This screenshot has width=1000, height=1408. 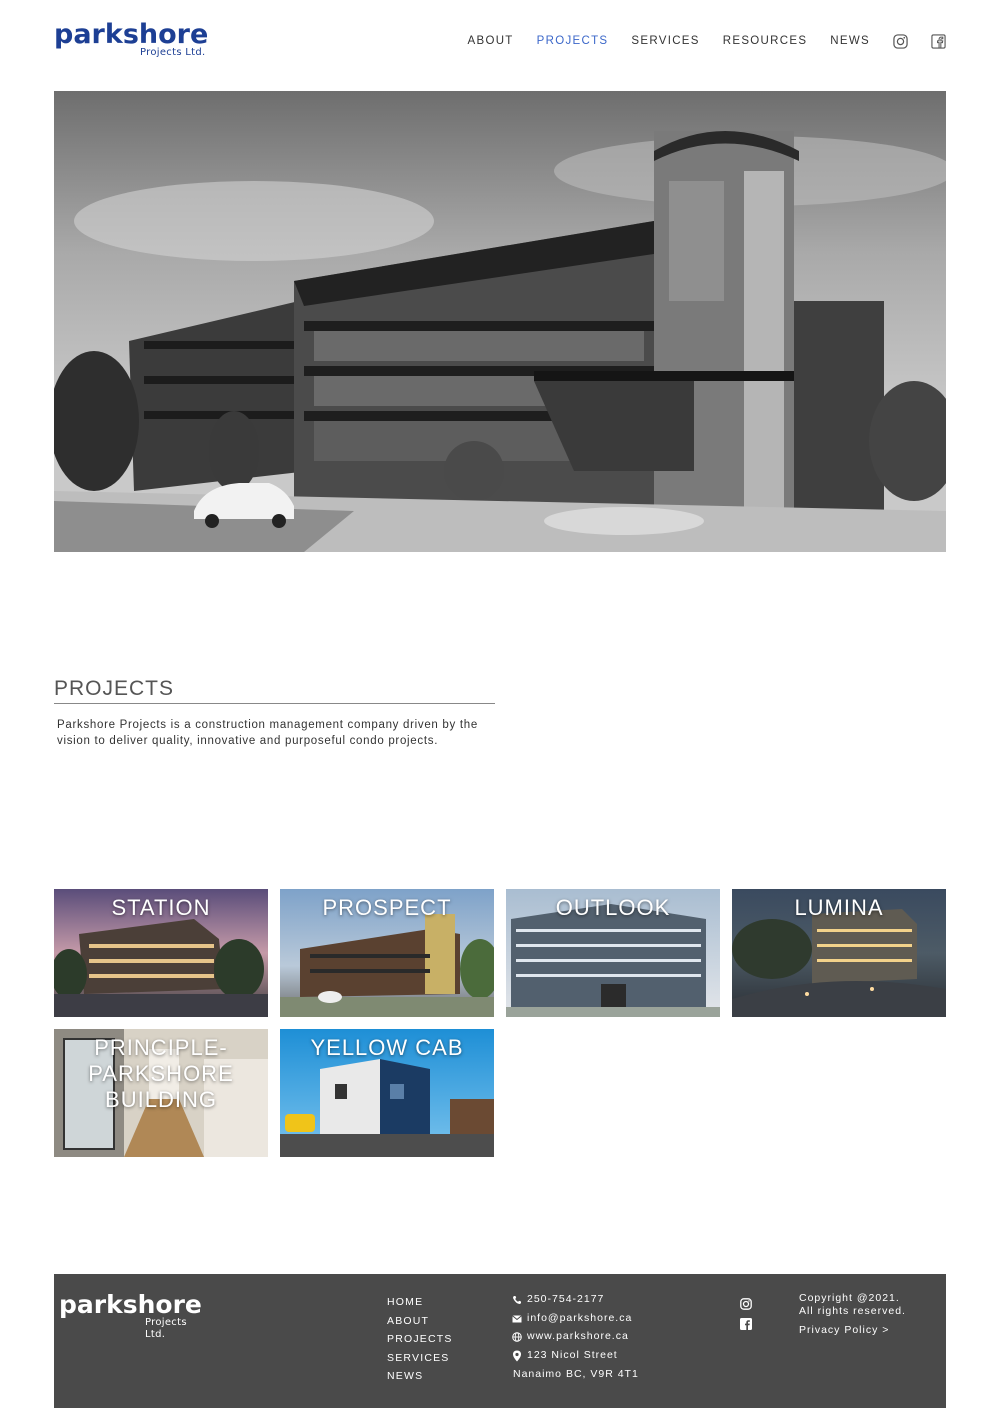 What do you see at coordinates (131, 34) in the screenshot?
I see `logo-wordmark: parkshore` at bounding box center [131, 34].